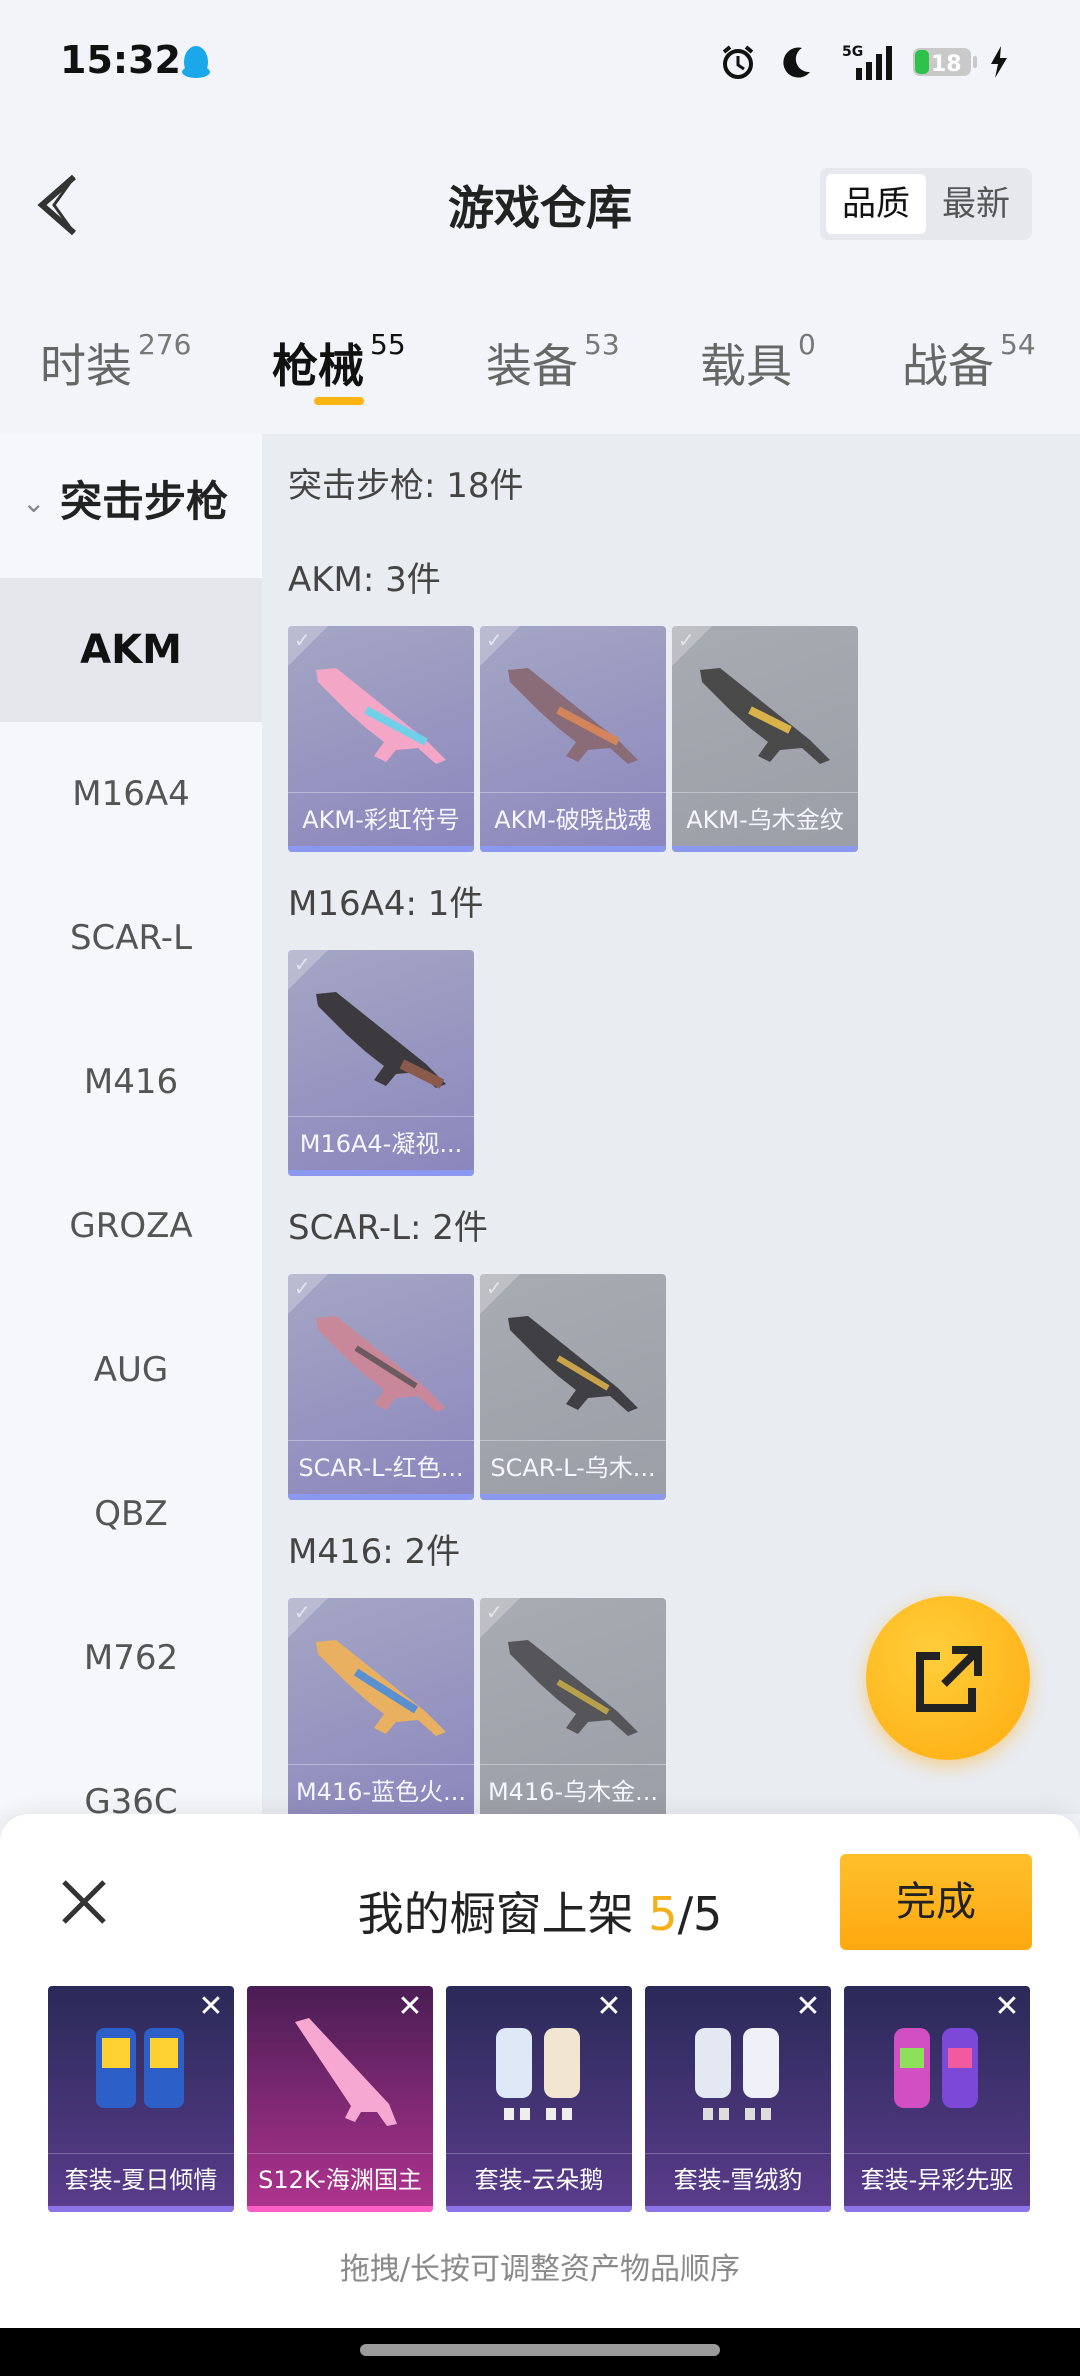 The image size is (1080, 2376). Describe the element at coordinates (131, 938) in the screenshot. I see `sidebar-item-scar-l: SCAR-L` at that location.